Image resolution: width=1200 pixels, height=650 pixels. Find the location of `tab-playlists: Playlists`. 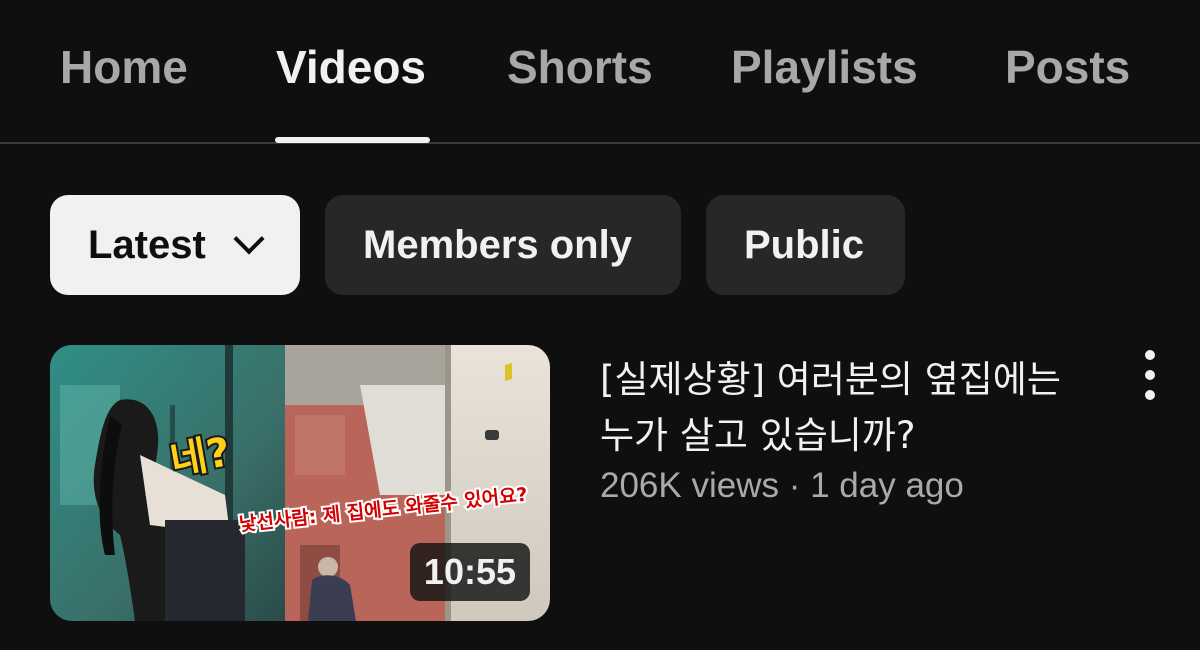

tab-playlists: Playlists is located at coordinates (824, 67).